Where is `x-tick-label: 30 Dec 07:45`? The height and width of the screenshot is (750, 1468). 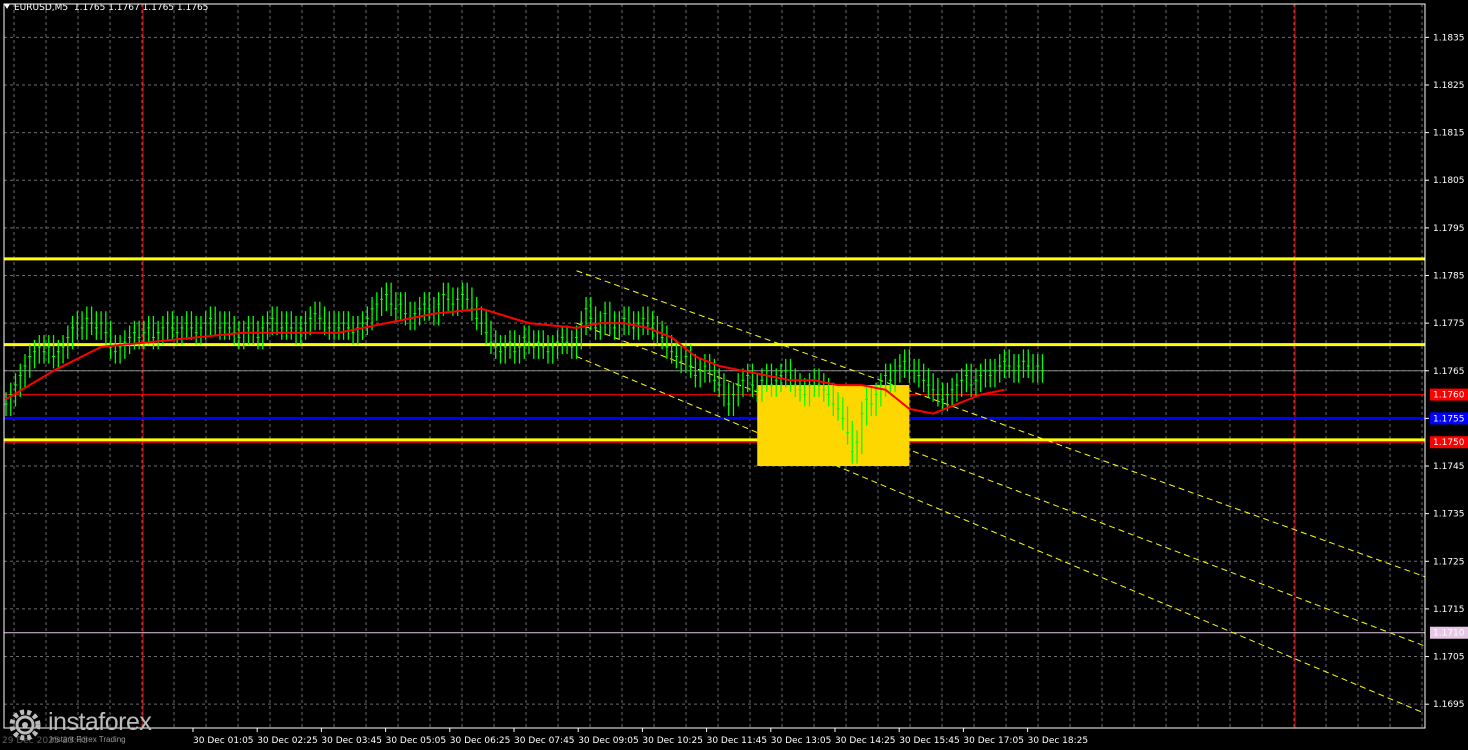
x-tick-label: 30 Dec 07:45 is located at coordinates (544, 741).